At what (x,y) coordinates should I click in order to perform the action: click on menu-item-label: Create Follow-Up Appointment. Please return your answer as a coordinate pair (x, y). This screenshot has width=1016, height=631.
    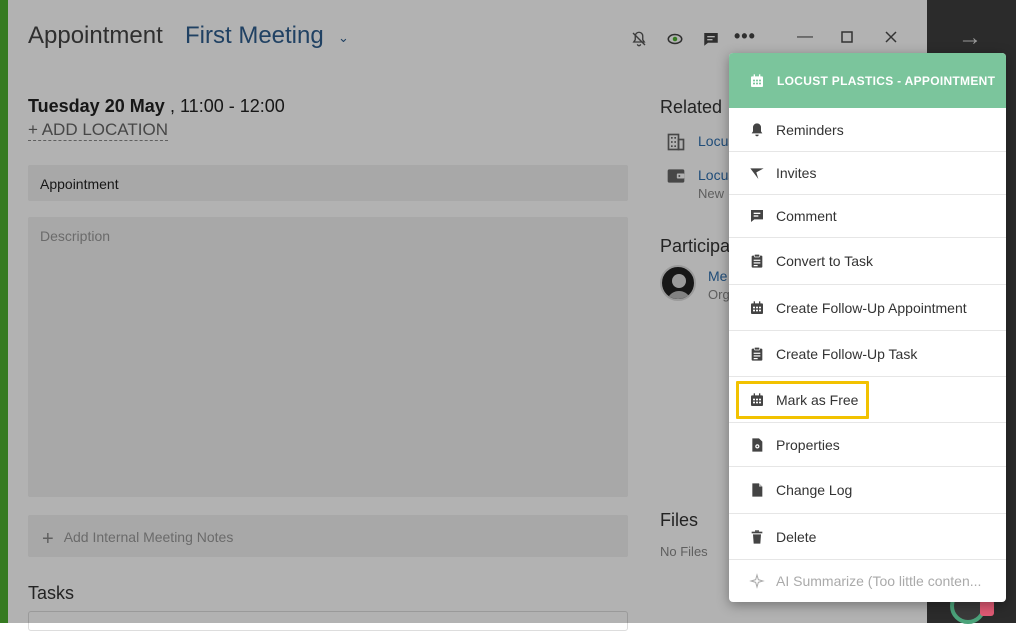
    Looking at the image, I should click on (871, 307).